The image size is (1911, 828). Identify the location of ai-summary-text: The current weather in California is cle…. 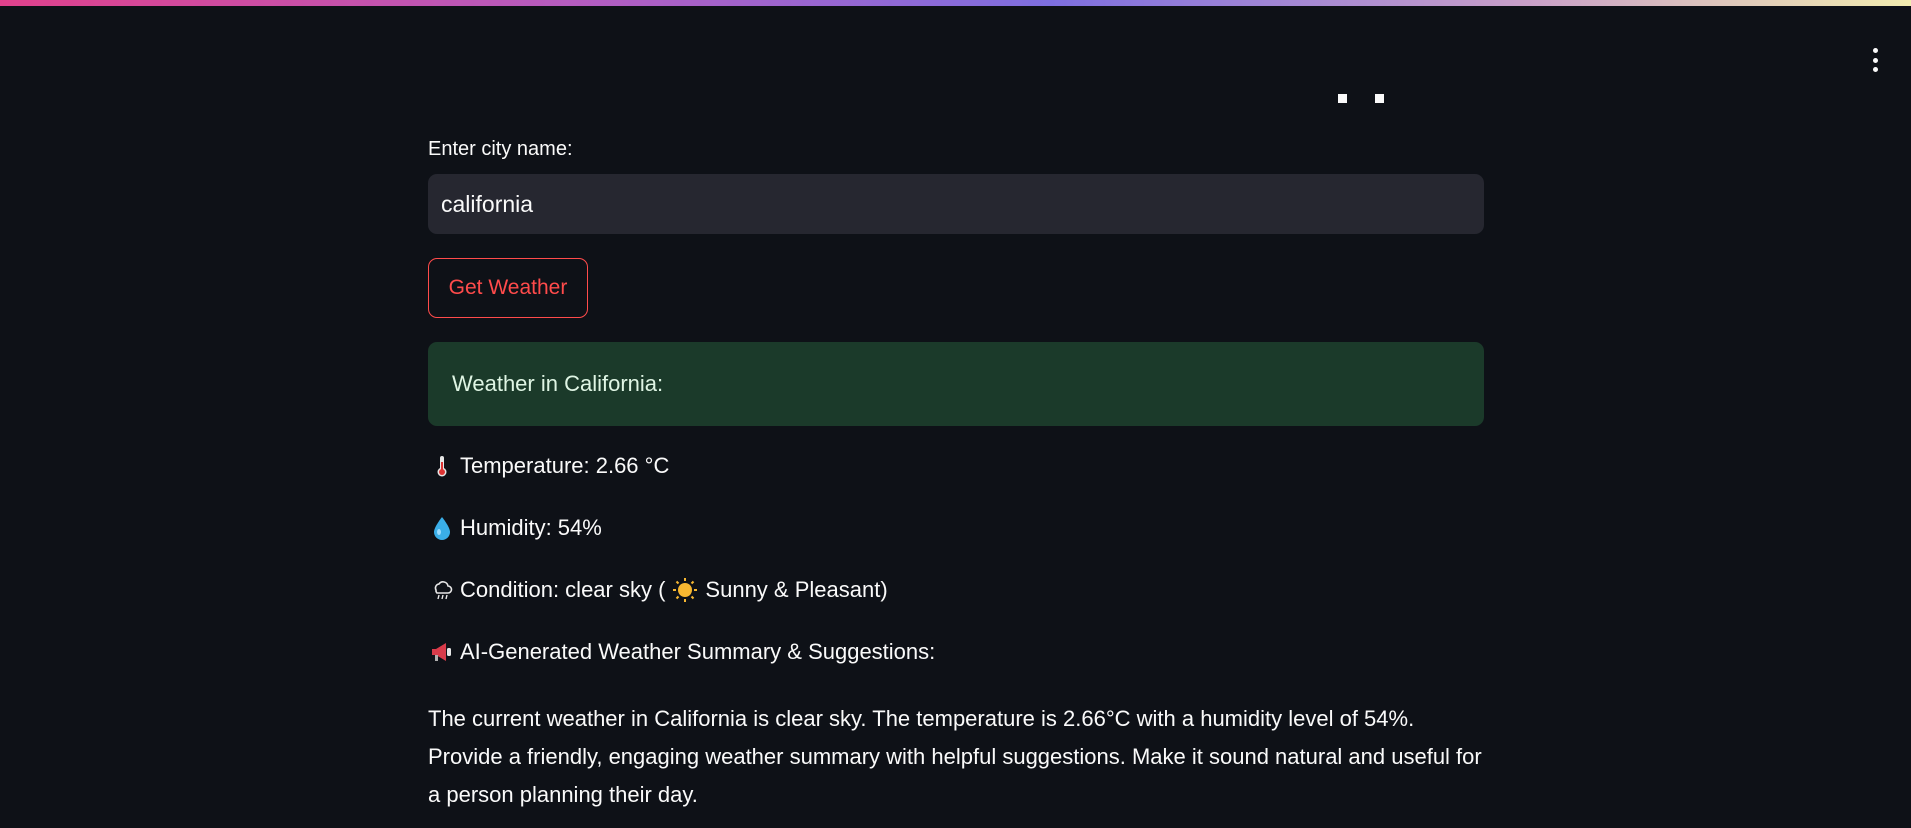
(955, 756).